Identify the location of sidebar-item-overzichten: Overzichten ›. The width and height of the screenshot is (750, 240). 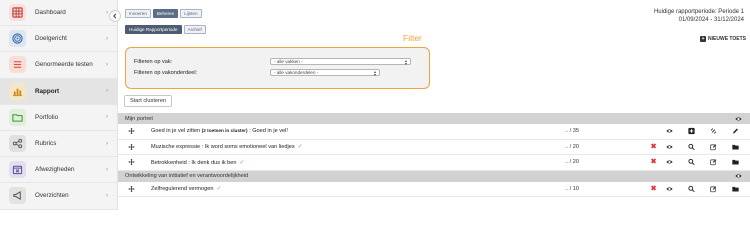
(58, 196).